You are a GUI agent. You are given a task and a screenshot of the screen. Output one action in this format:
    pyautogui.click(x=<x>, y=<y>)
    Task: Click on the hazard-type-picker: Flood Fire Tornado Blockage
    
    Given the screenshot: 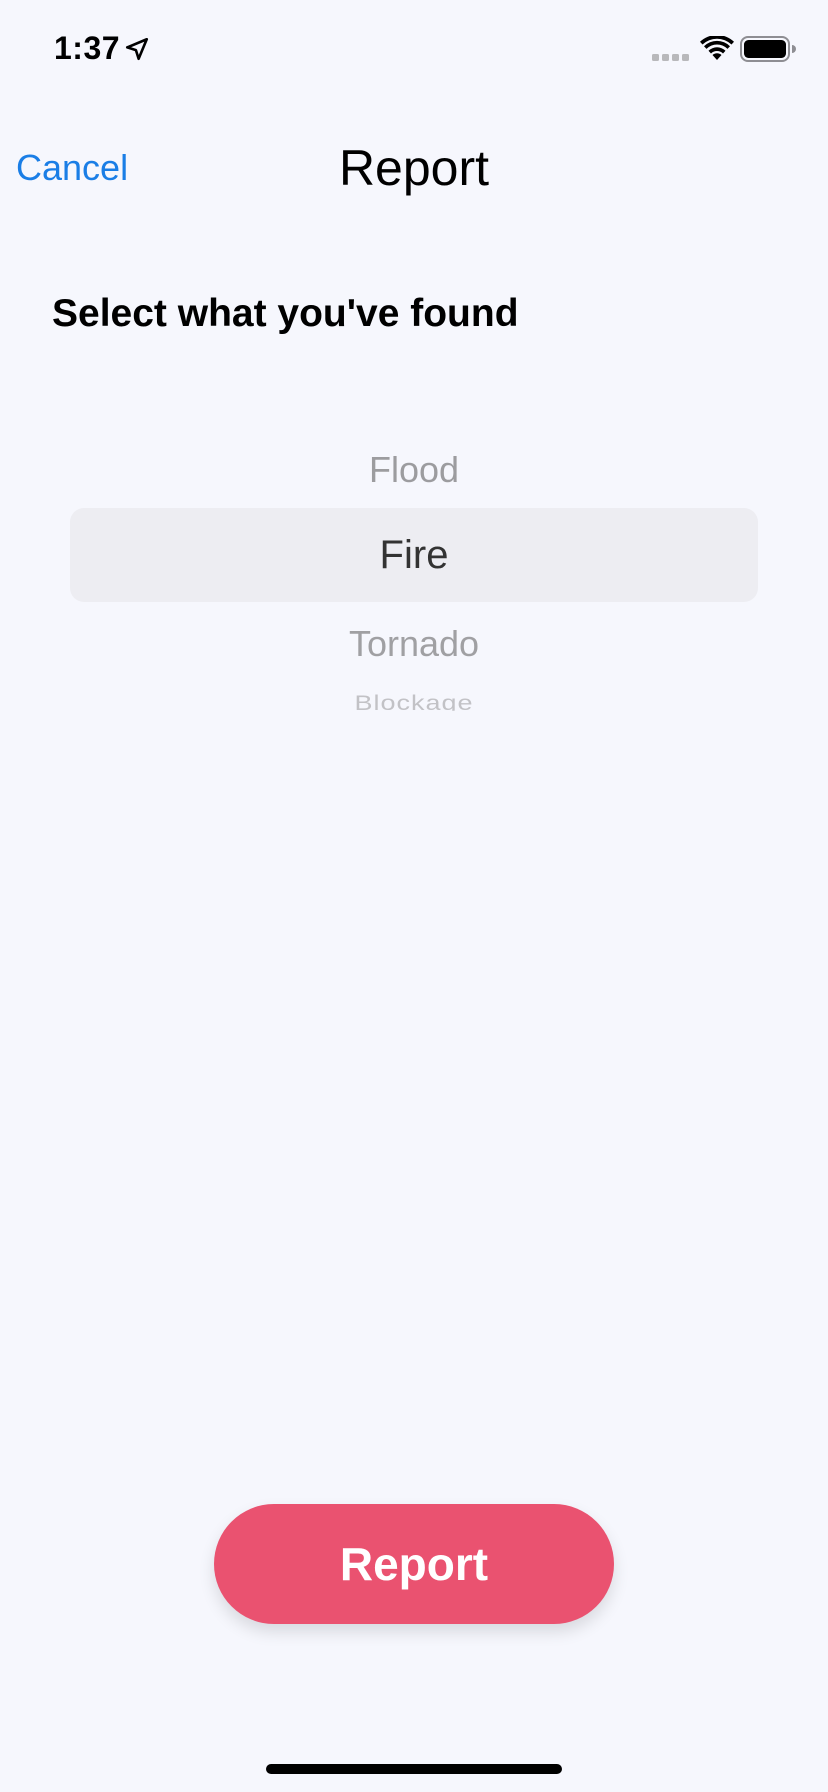 What is the action you would take?
    pyautogui.click(x=414, y=585)
    